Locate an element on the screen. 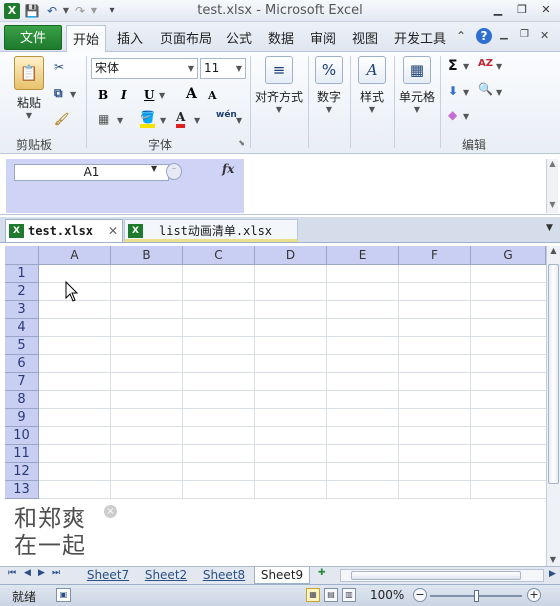 The image size is (560, 606). font-color-button: A is located at coordinates (181, 119).